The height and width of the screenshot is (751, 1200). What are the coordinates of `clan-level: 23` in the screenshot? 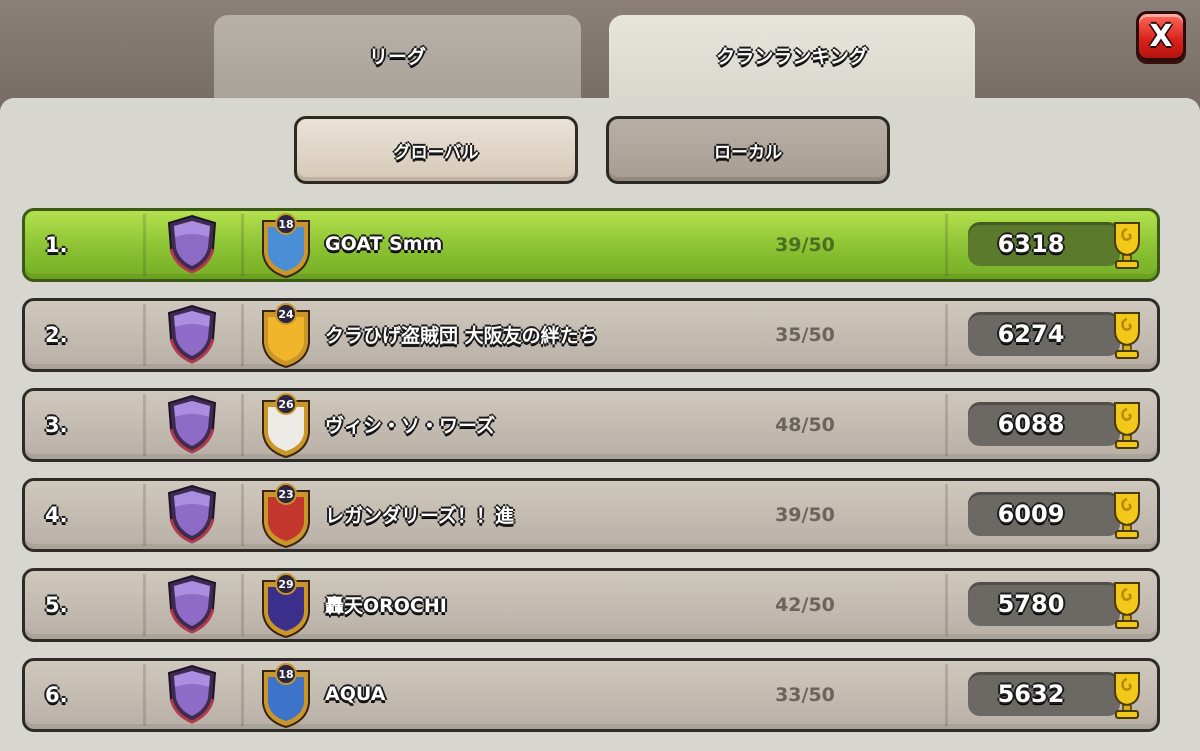 It's located at (285, 494).